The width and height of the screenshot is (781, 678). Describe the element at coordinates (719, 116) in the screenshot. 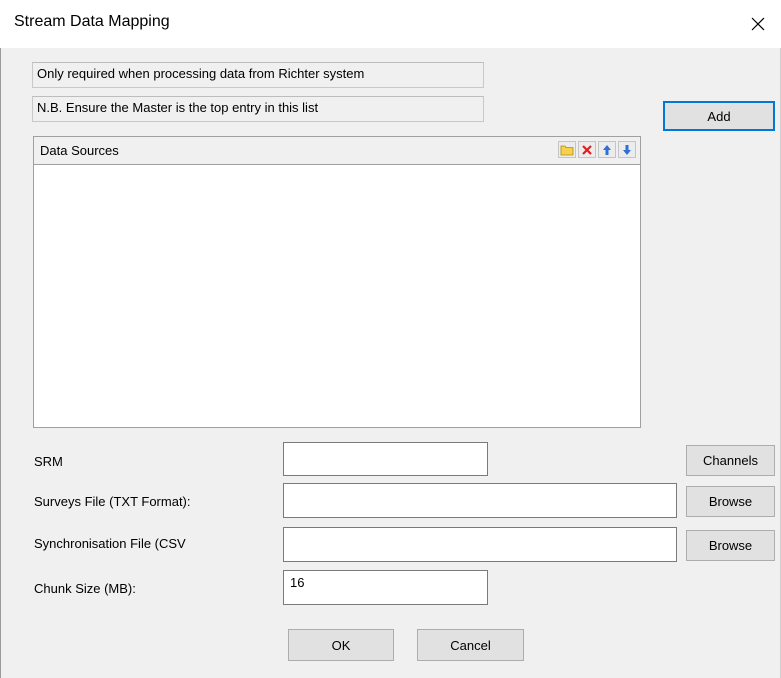

I see `add-button: Add` at that location.